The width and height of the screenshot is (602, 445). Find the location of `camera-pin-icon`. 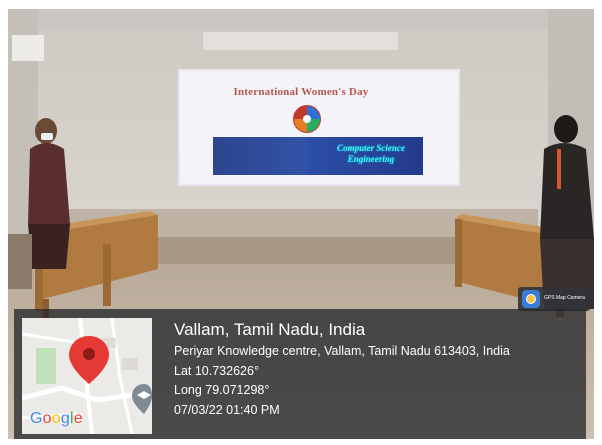

camera-pin-icon is located at coordinates (531, 299).